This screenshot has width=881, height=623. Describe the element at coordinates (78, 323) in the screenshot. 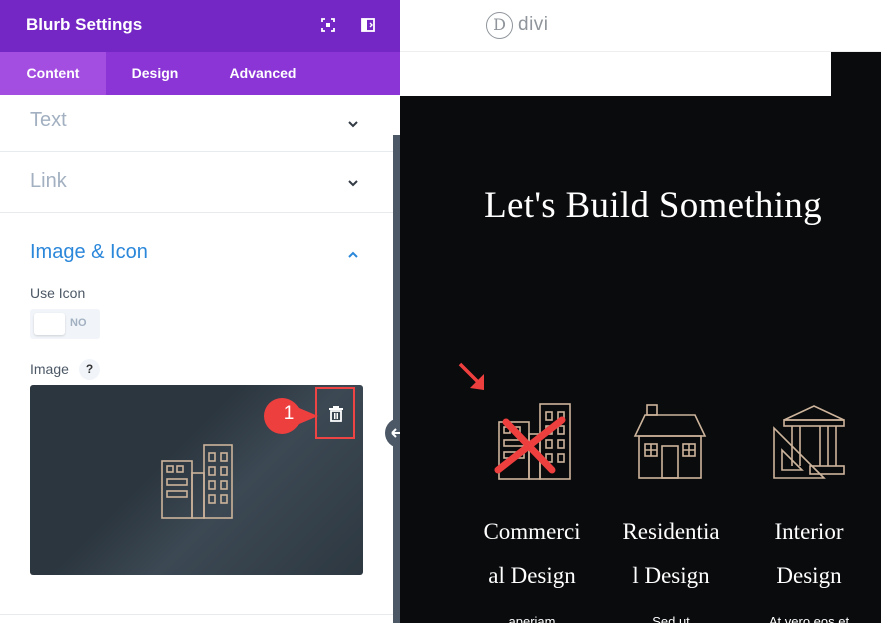

I see `toggle-state-text: NO` at that location.